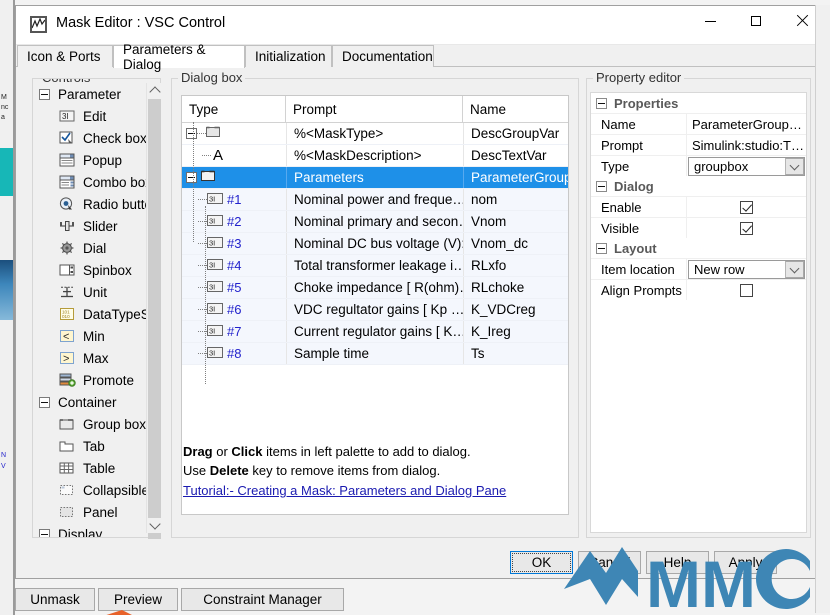 Image resolution: width=830 pixels, height=615 pixels. What do you see at coordinates (96, 530) in the screenshot?
I see `palette-section-display: Display` at bounding box center [96, 530].